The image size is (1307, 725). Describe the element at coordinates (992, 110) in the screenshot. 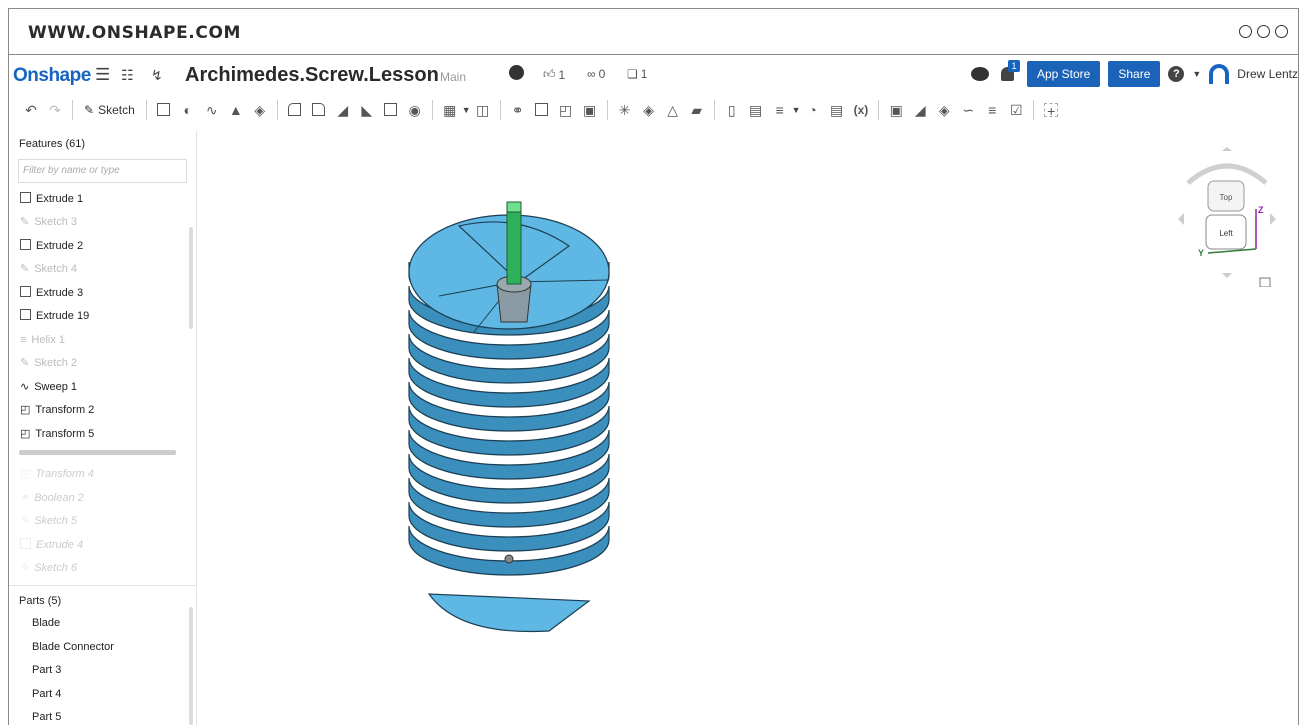

I see `corner-icon: ≡` at that location.